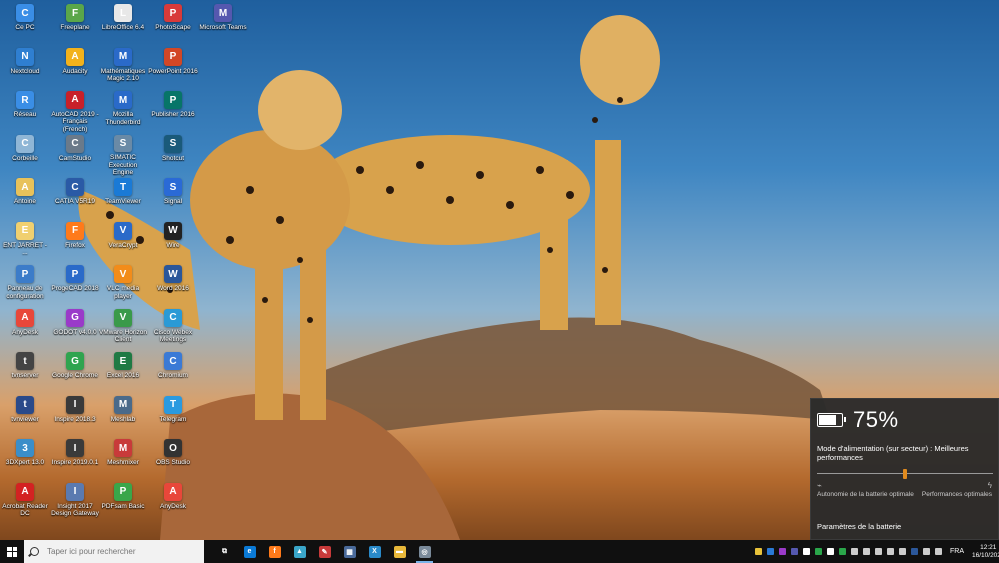 This screenshot has height=563, width=999. I want to click on tray-purple-icon, so click(782, 551).